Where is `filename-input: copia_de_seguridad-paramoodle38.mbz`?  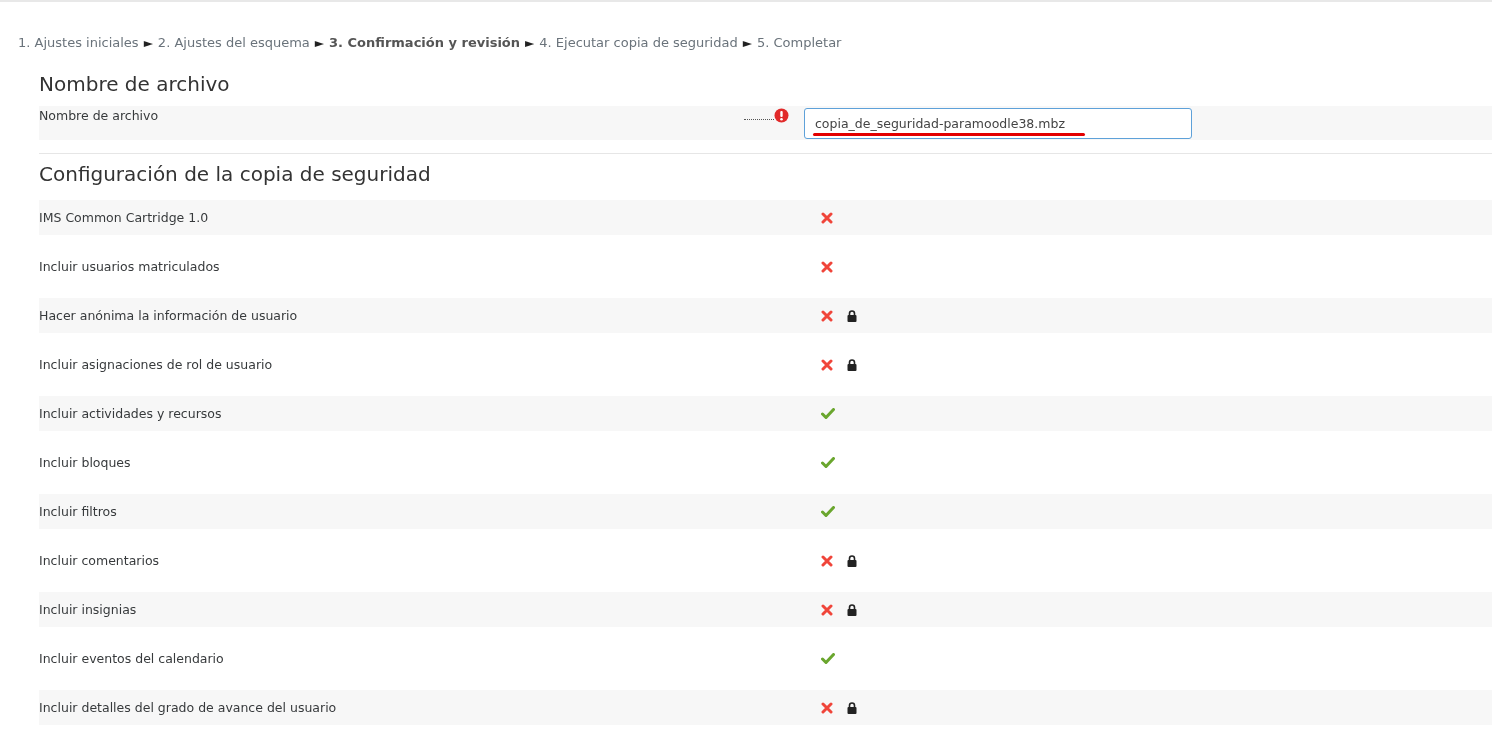
filename-input: copia_de_seguridad-paramoodle38.mbz is located at coordinates (998, 123).